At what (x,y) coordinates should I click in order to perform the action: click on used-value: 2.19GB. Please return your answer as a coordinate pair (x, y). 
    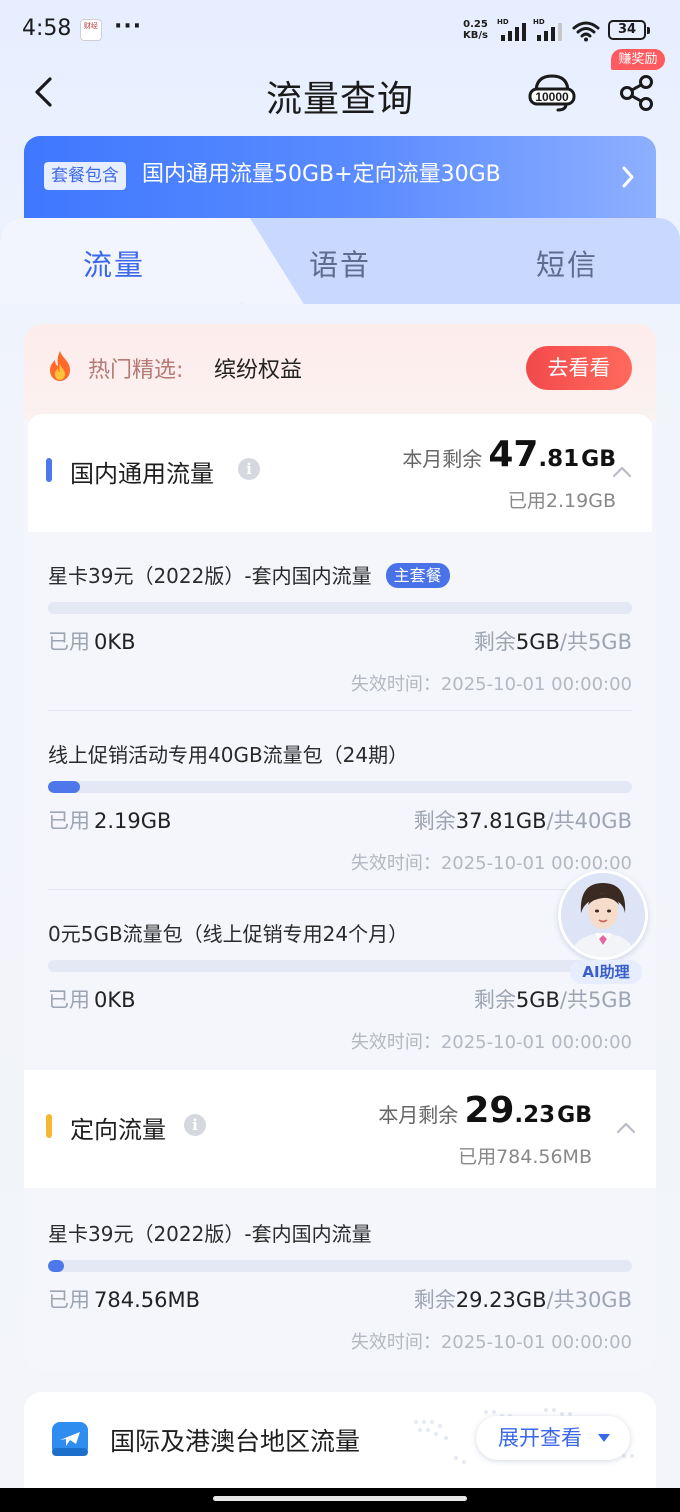
    Looking at the image, I should click on (133, 821).